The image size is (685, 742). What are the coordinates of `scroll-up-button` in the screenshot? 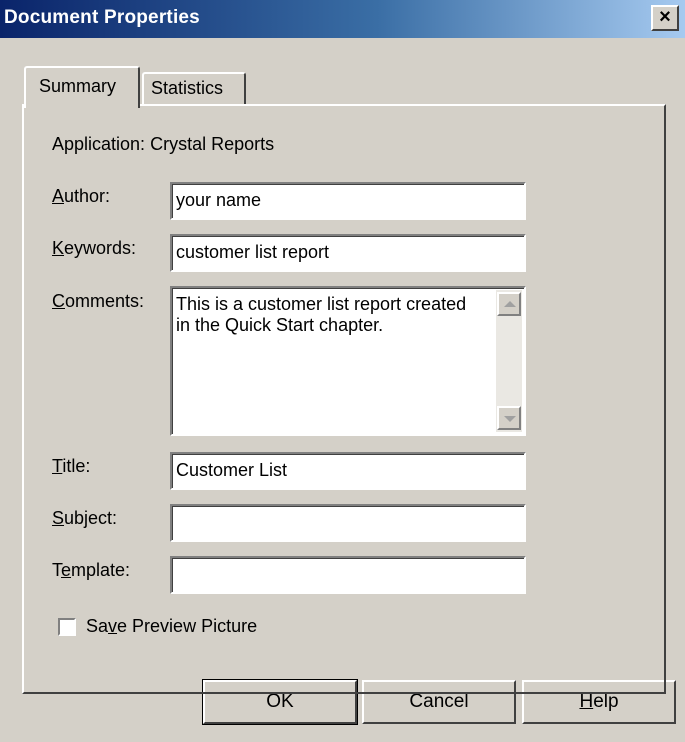 It's located at (509, 304).